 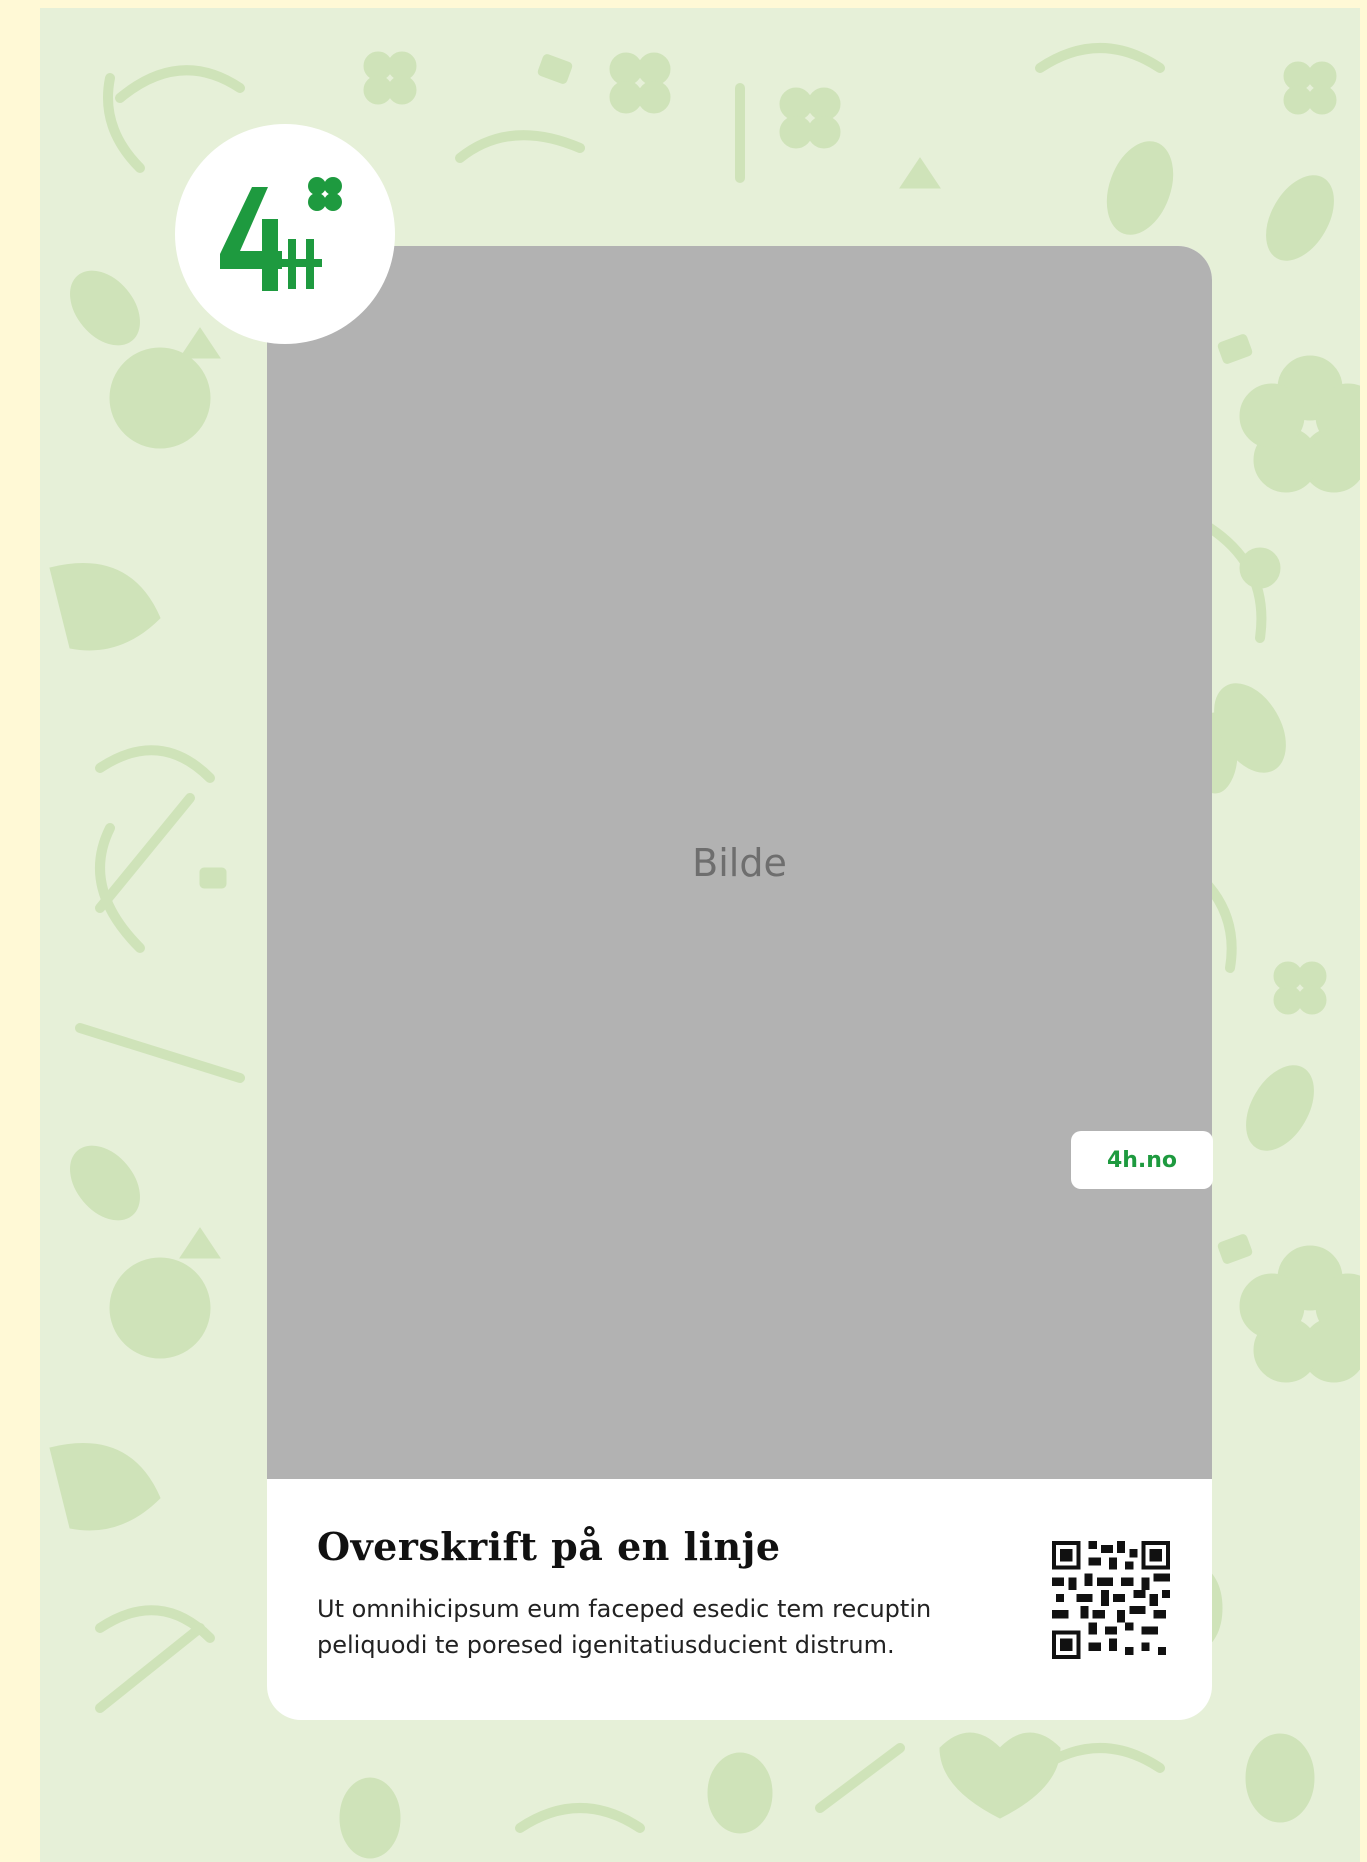 I want to click on image-placeholder-label: Bilde, so click(x=739, y=862).